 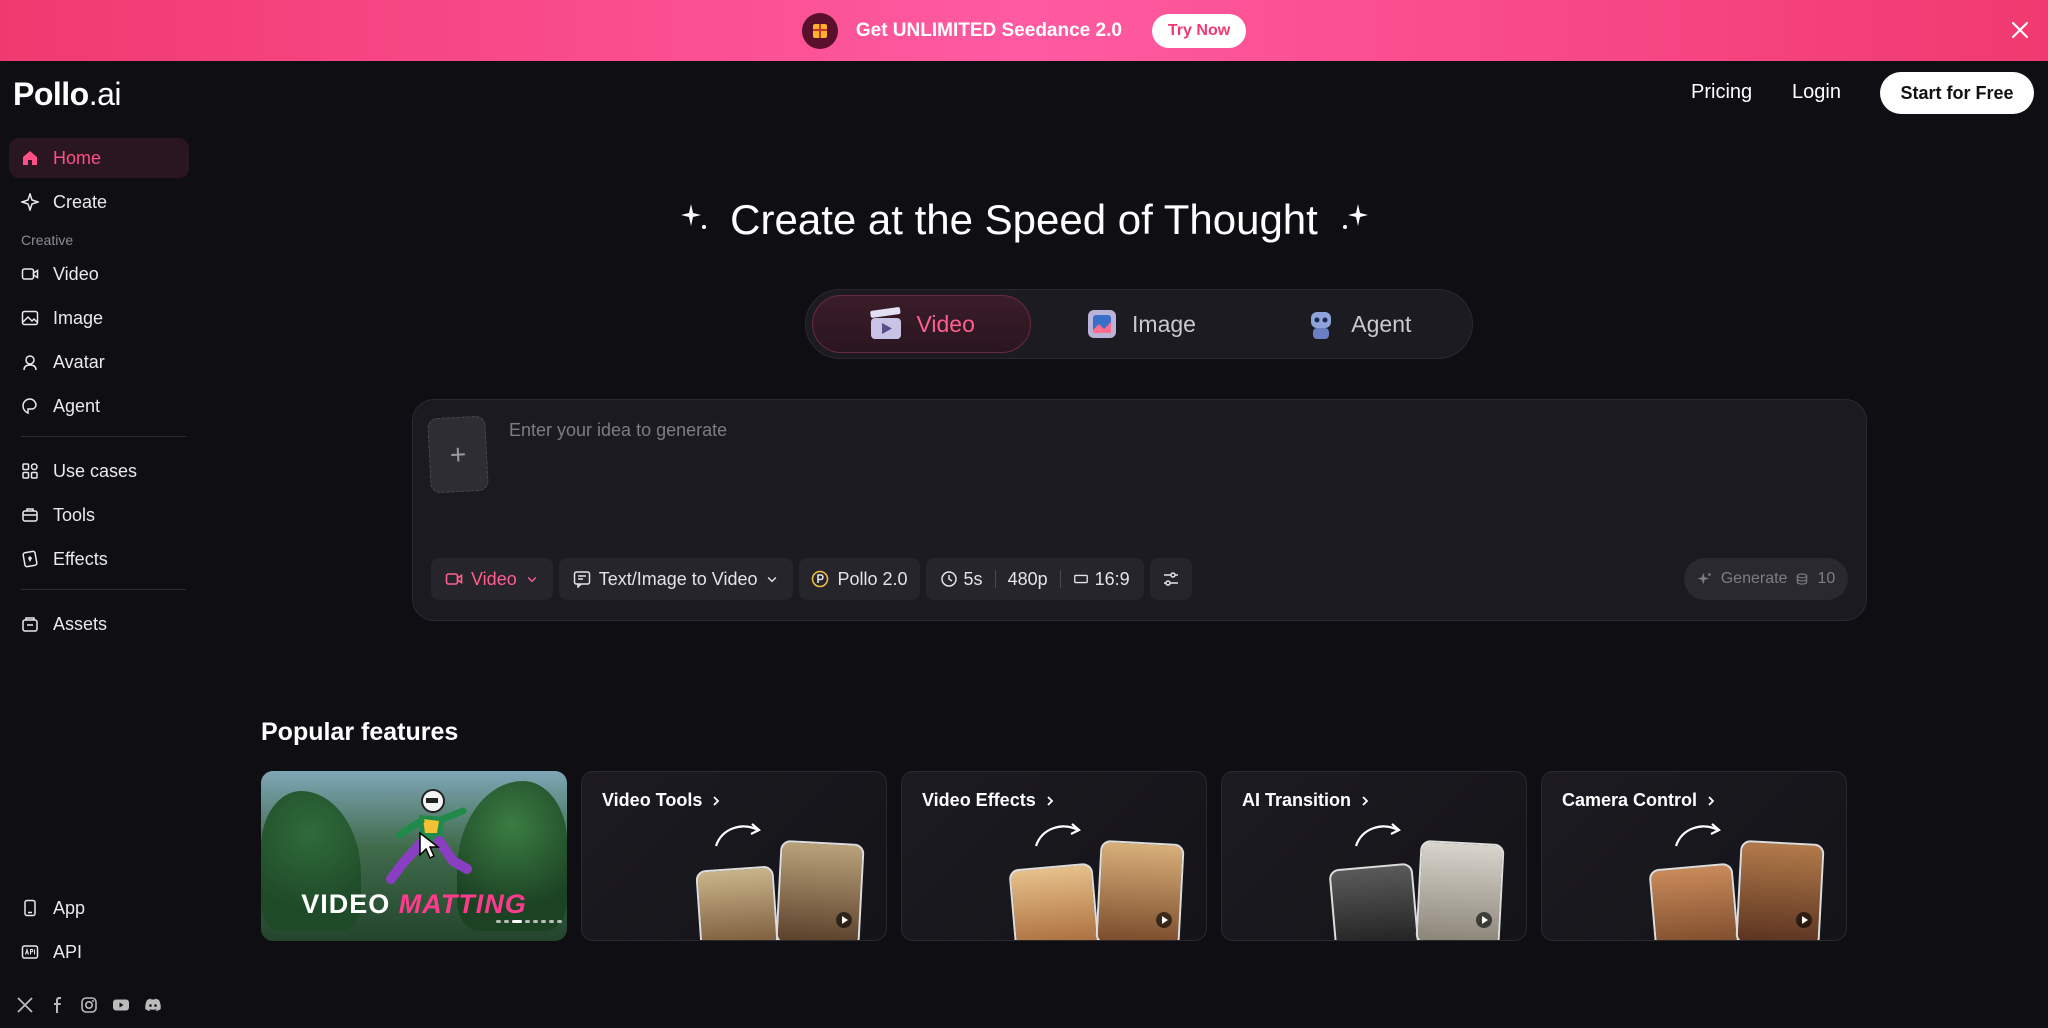 I want to click on separator, so click(x=995, y=579).